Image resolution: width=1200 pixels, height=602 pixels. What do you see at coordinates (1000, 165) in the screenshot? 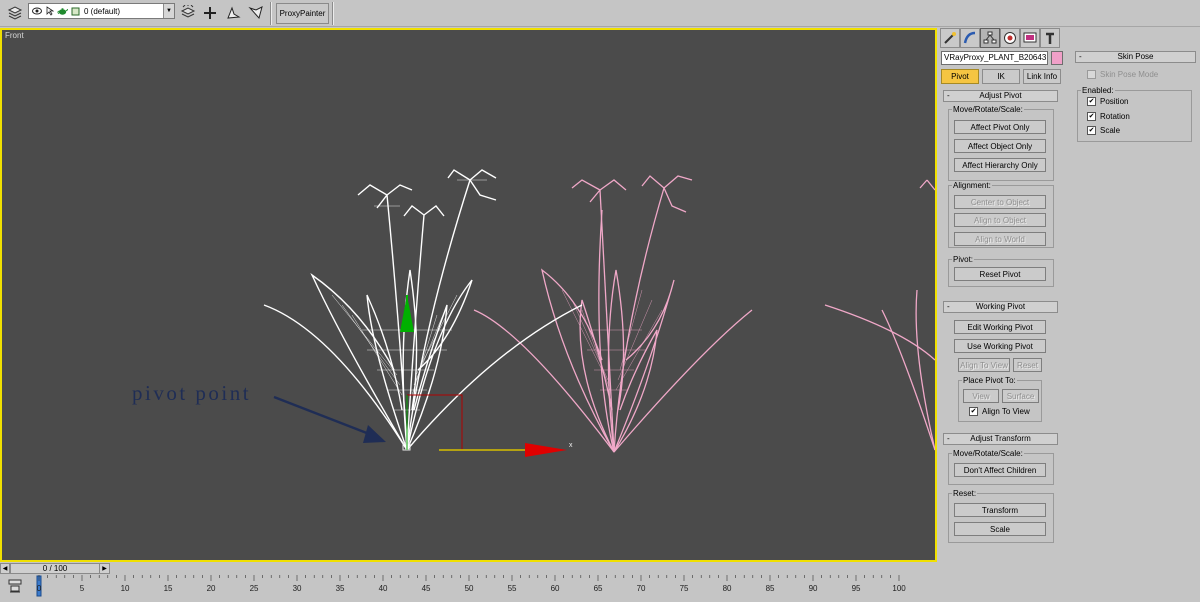
I see `affect-hierarchy-only-button: Affect Hierarchy Only` at bounding box center [1000, 165].